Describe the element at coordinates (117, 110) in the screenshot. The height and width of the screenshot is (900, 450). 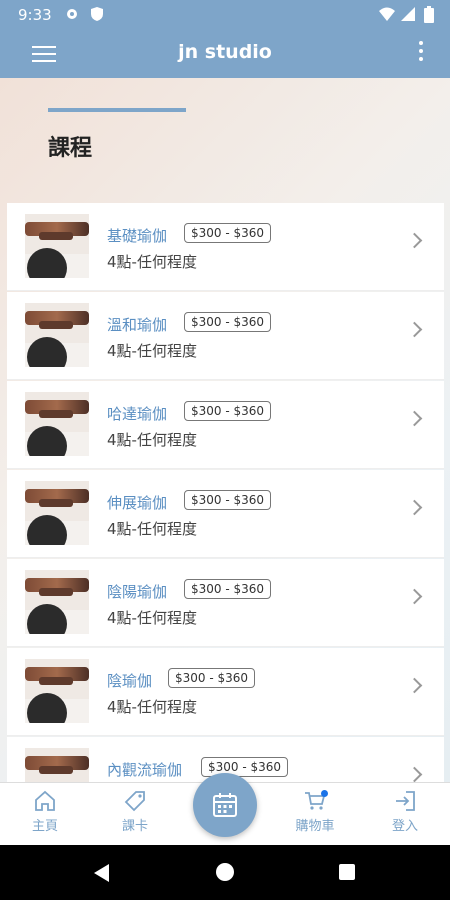
I see `title-accent-line` at that location.